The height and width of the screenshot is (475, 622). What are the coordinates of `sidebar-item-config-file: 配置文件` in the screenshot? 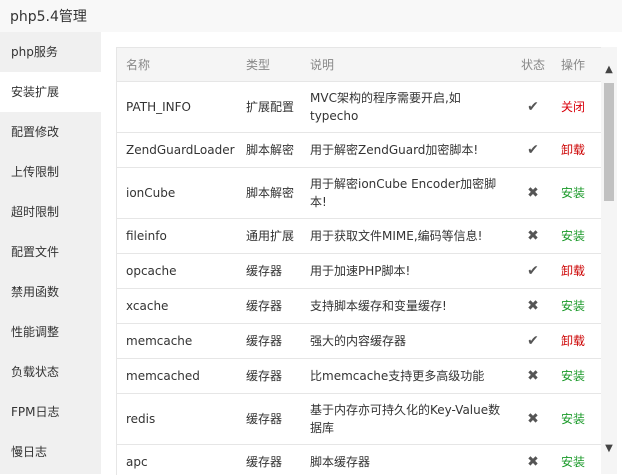 It's located at (50, 252).